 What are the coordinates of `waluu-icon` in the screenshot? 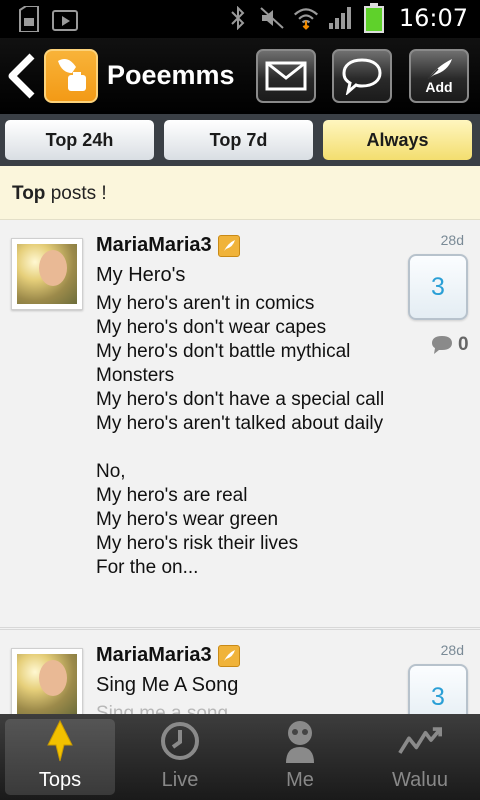 It's located at (420, 741).